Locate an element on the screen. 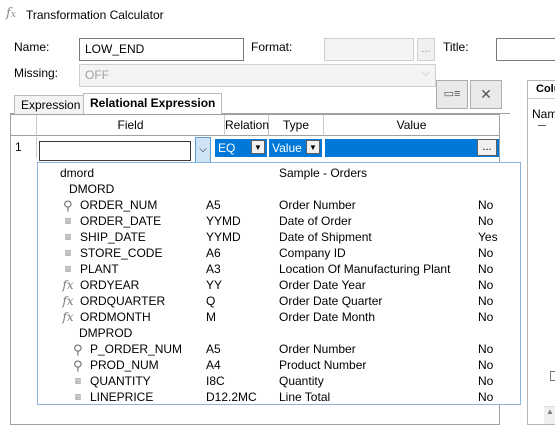  format-label: Format: is located at coordinates (272, 47).